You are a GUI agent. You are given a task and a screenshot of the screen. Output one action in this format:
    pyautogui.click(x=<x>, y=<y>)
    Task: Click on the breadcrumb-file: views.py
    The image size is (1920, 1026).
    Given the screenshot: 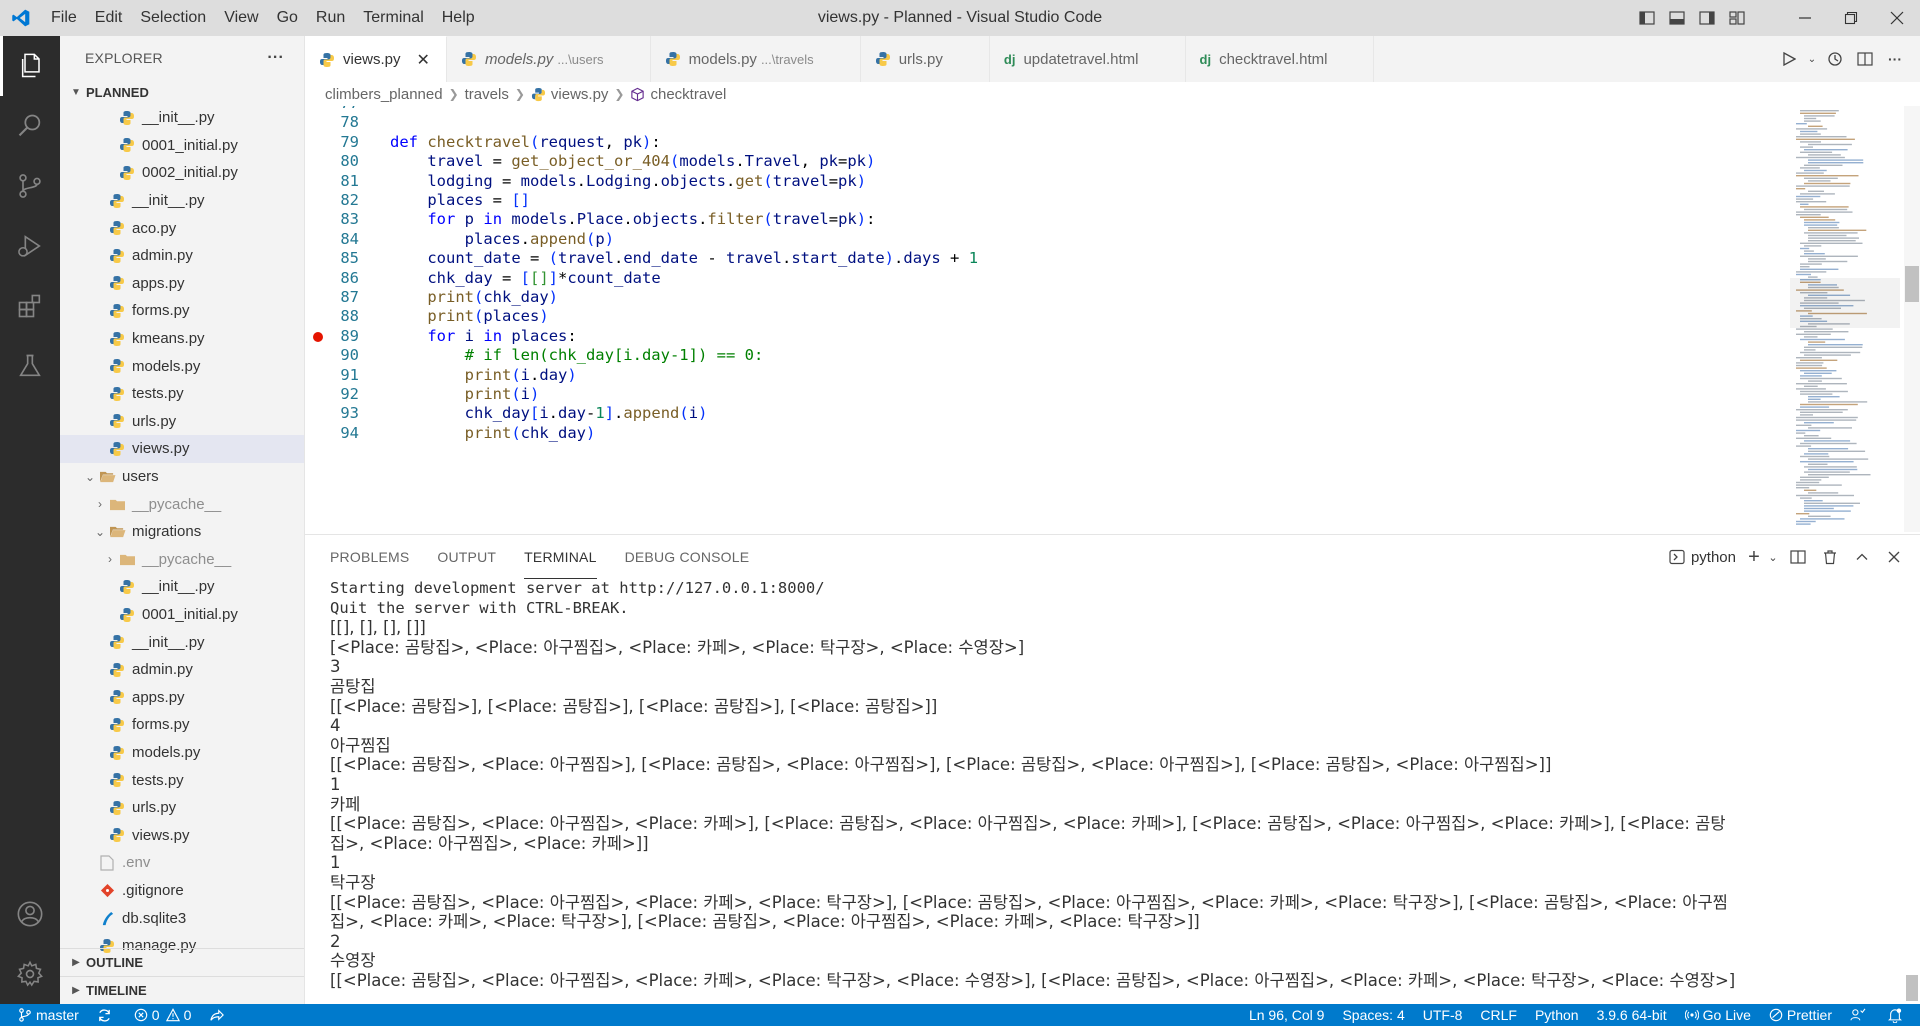 What is the action you would take?
    pyautogui.click(x=580, y=94)
    